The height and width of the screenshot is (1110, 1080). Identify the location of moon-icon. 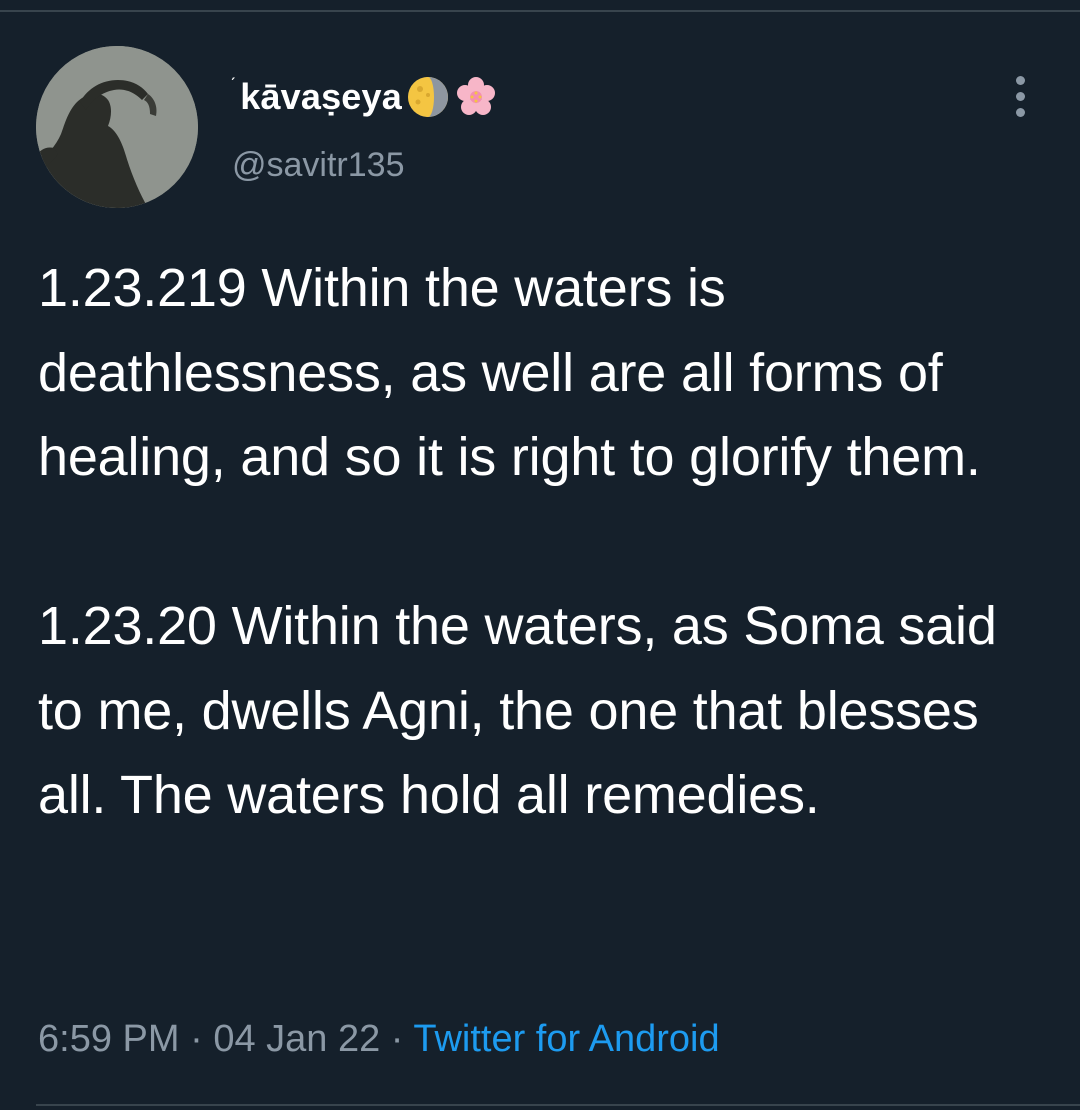
(427, 97).